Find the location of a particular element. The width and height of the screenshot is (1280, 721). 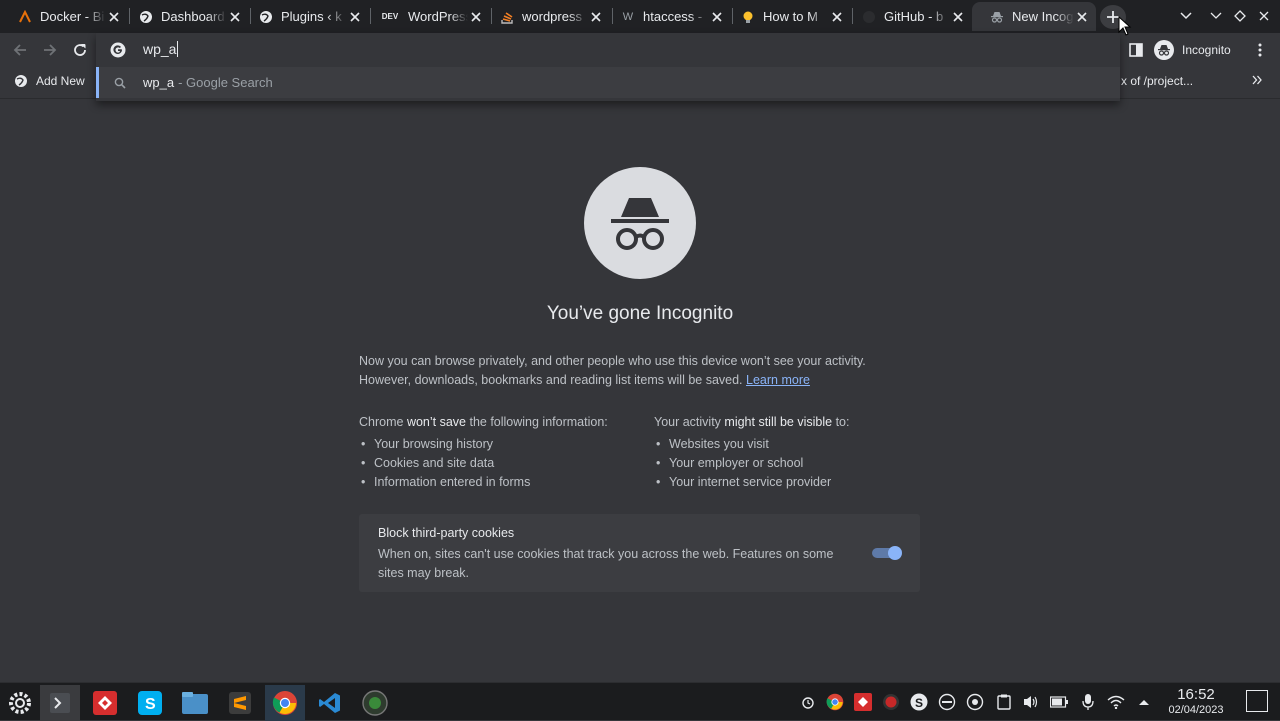

profile-label: Incognito is located at coordinates (1206, 50).